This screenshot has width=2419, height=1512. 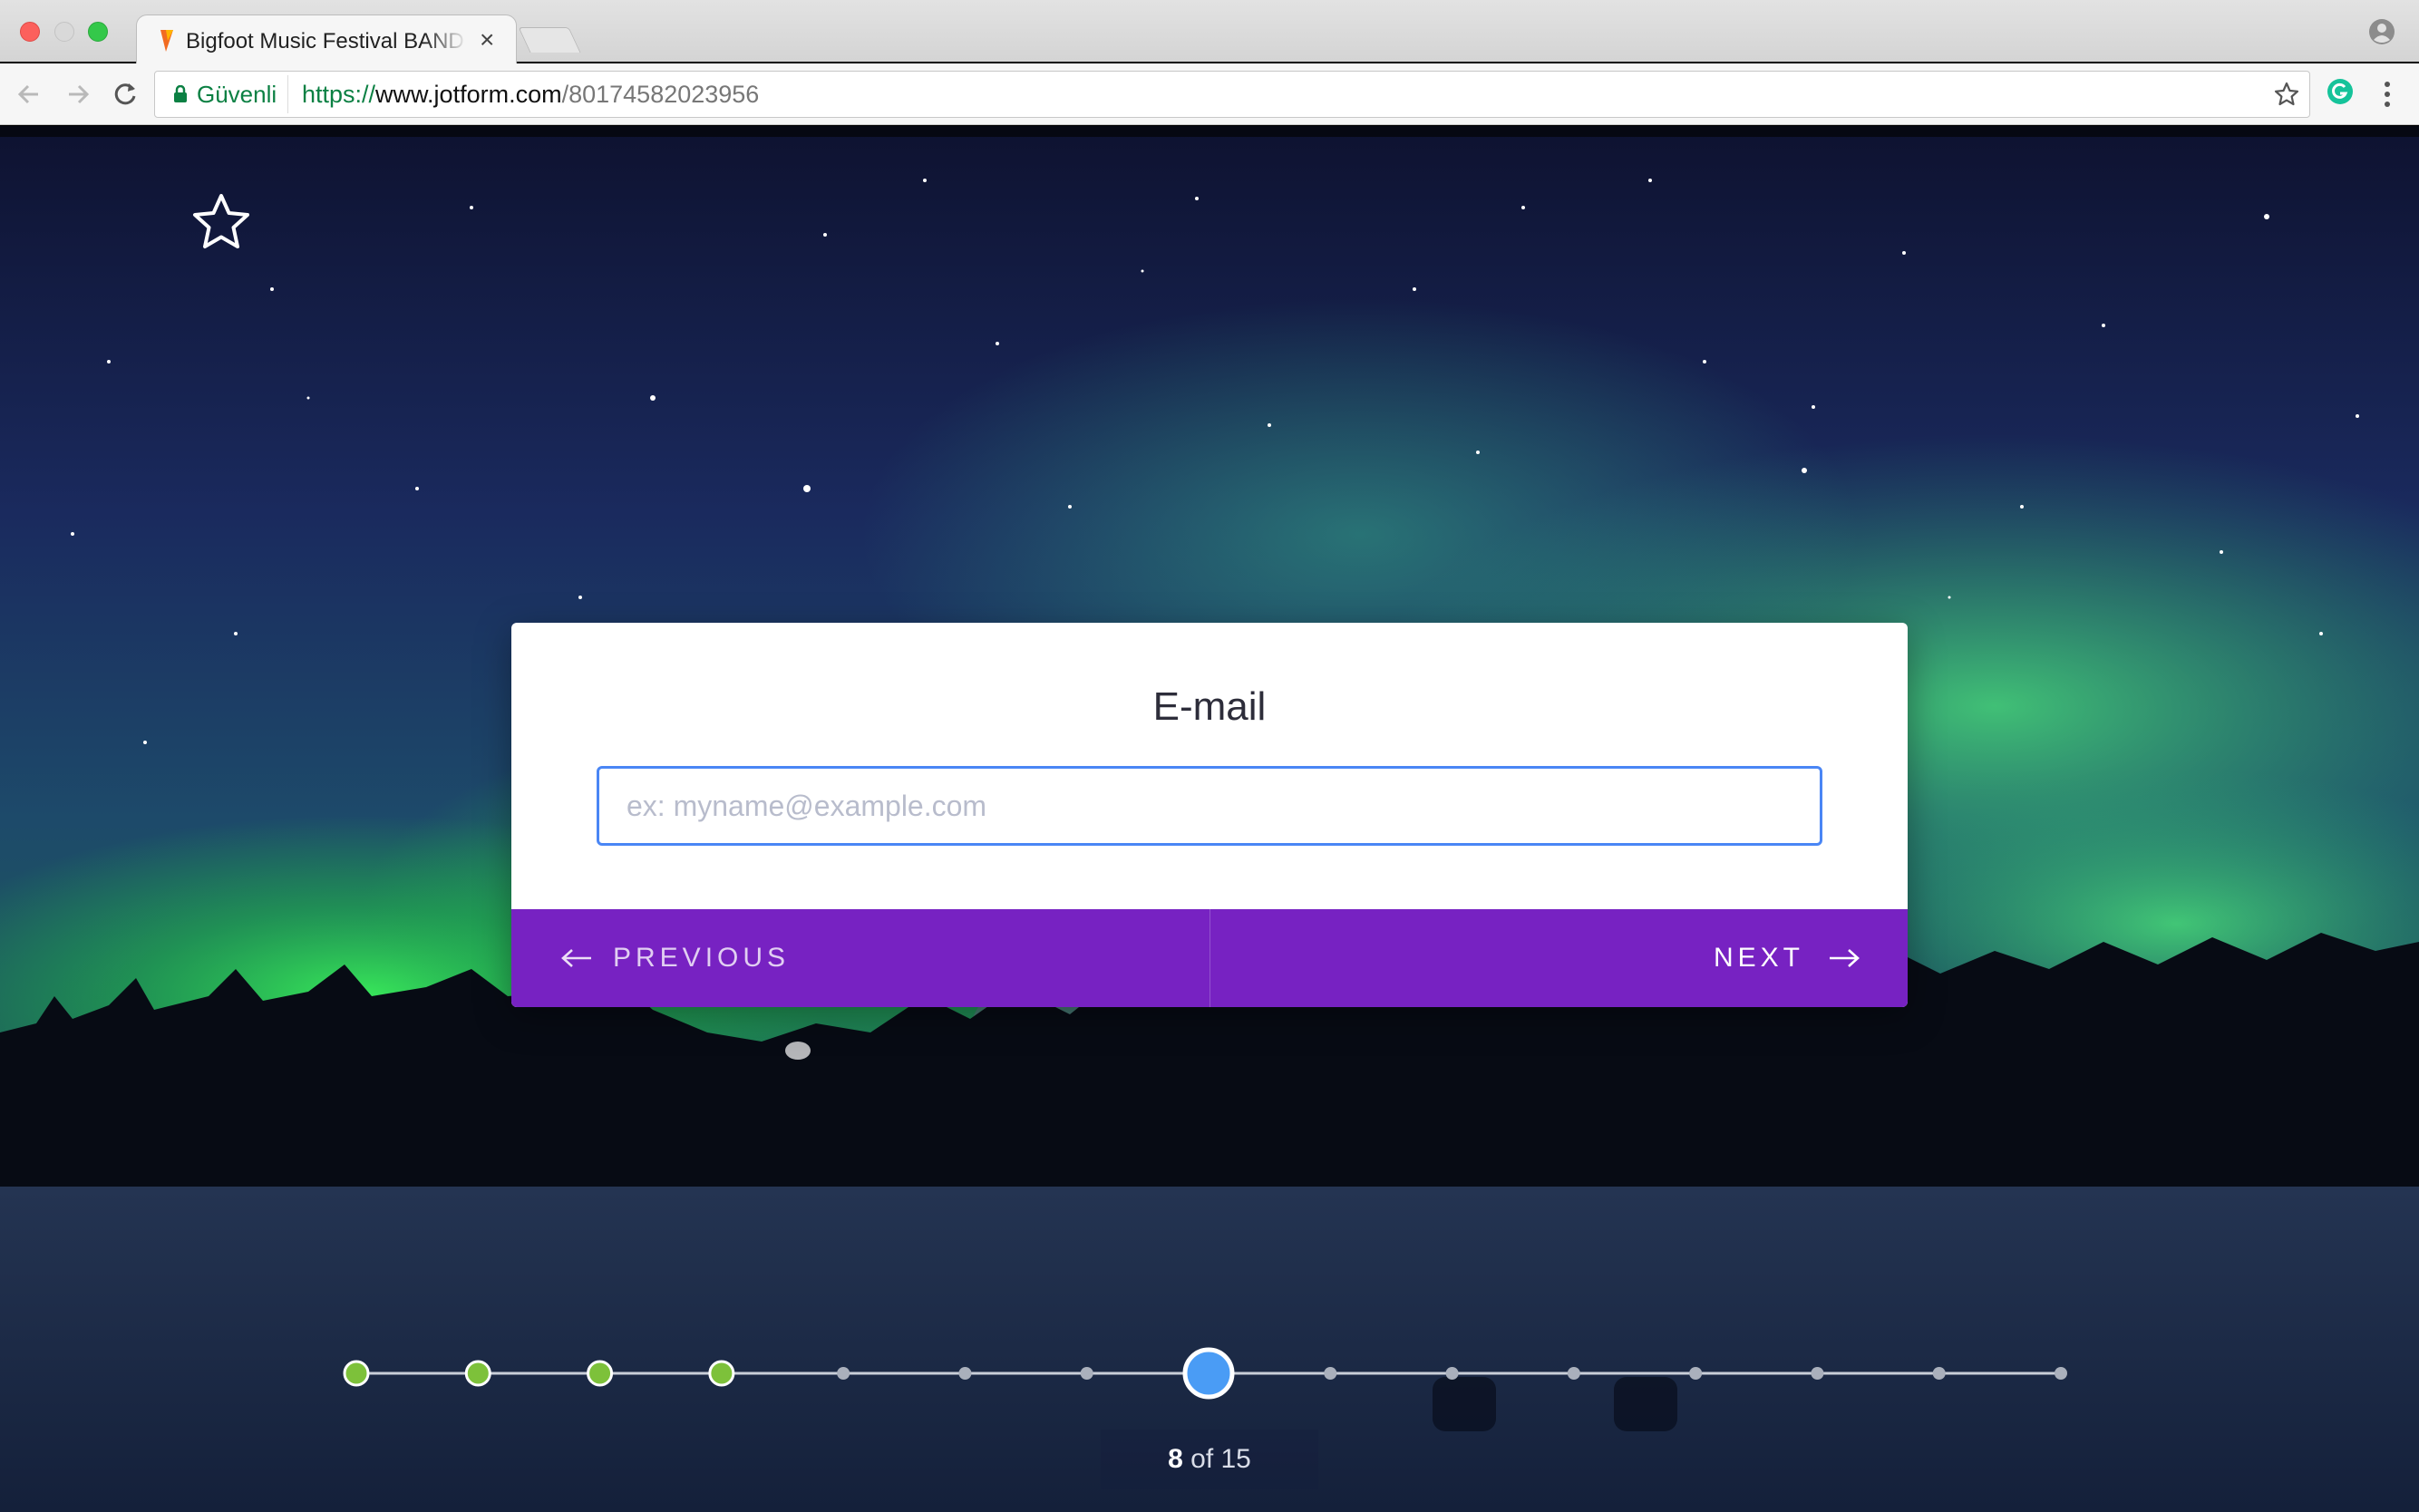 I want to click on browser-tab-active: Bigfoot Music Festival BAND A ×, so click(x=327, y=40).